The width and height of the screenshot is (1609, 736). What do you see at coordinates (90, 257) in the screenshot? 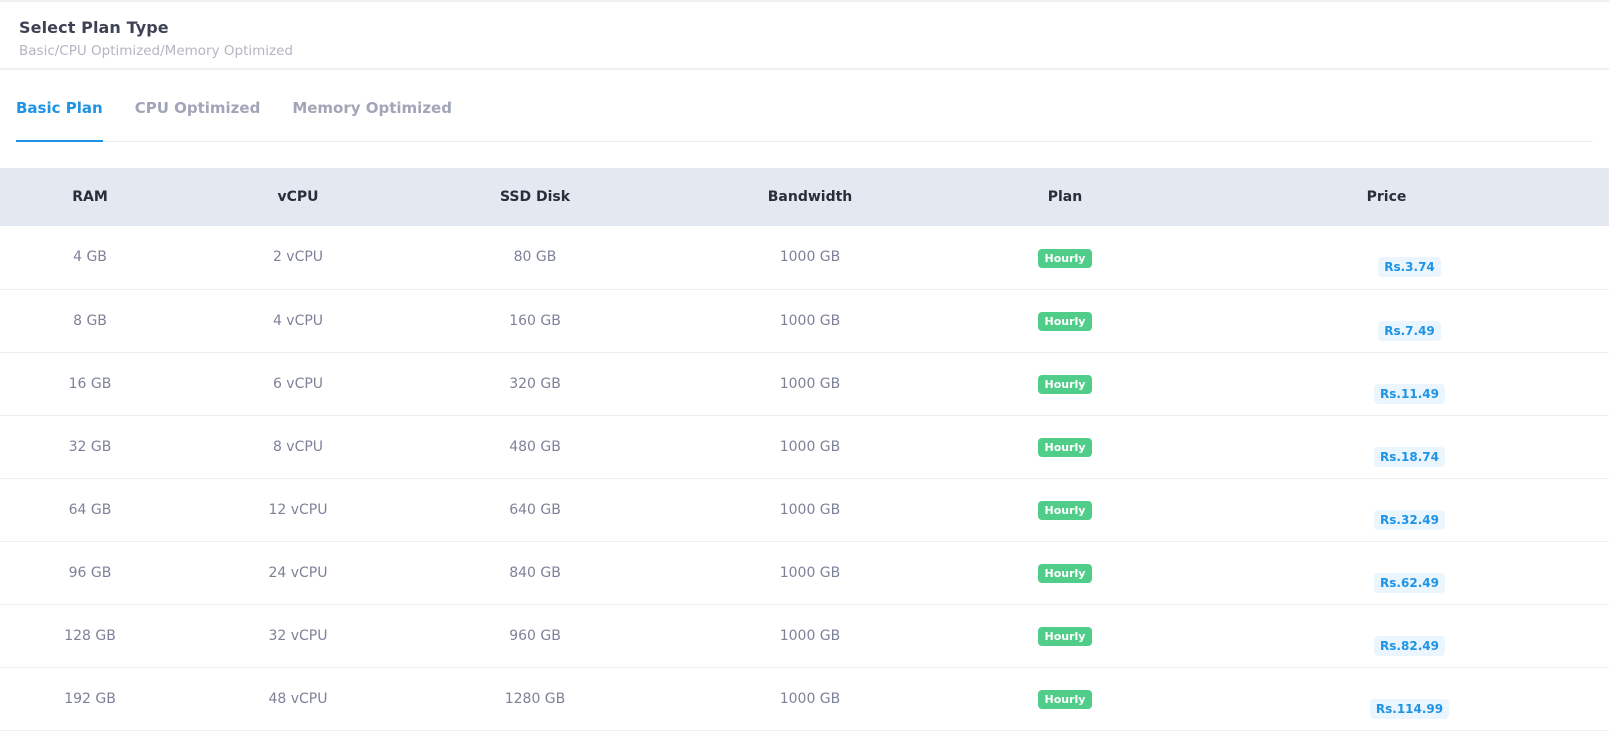
I see `cell-ram: 4 GB` at bounding box center [90, 257].